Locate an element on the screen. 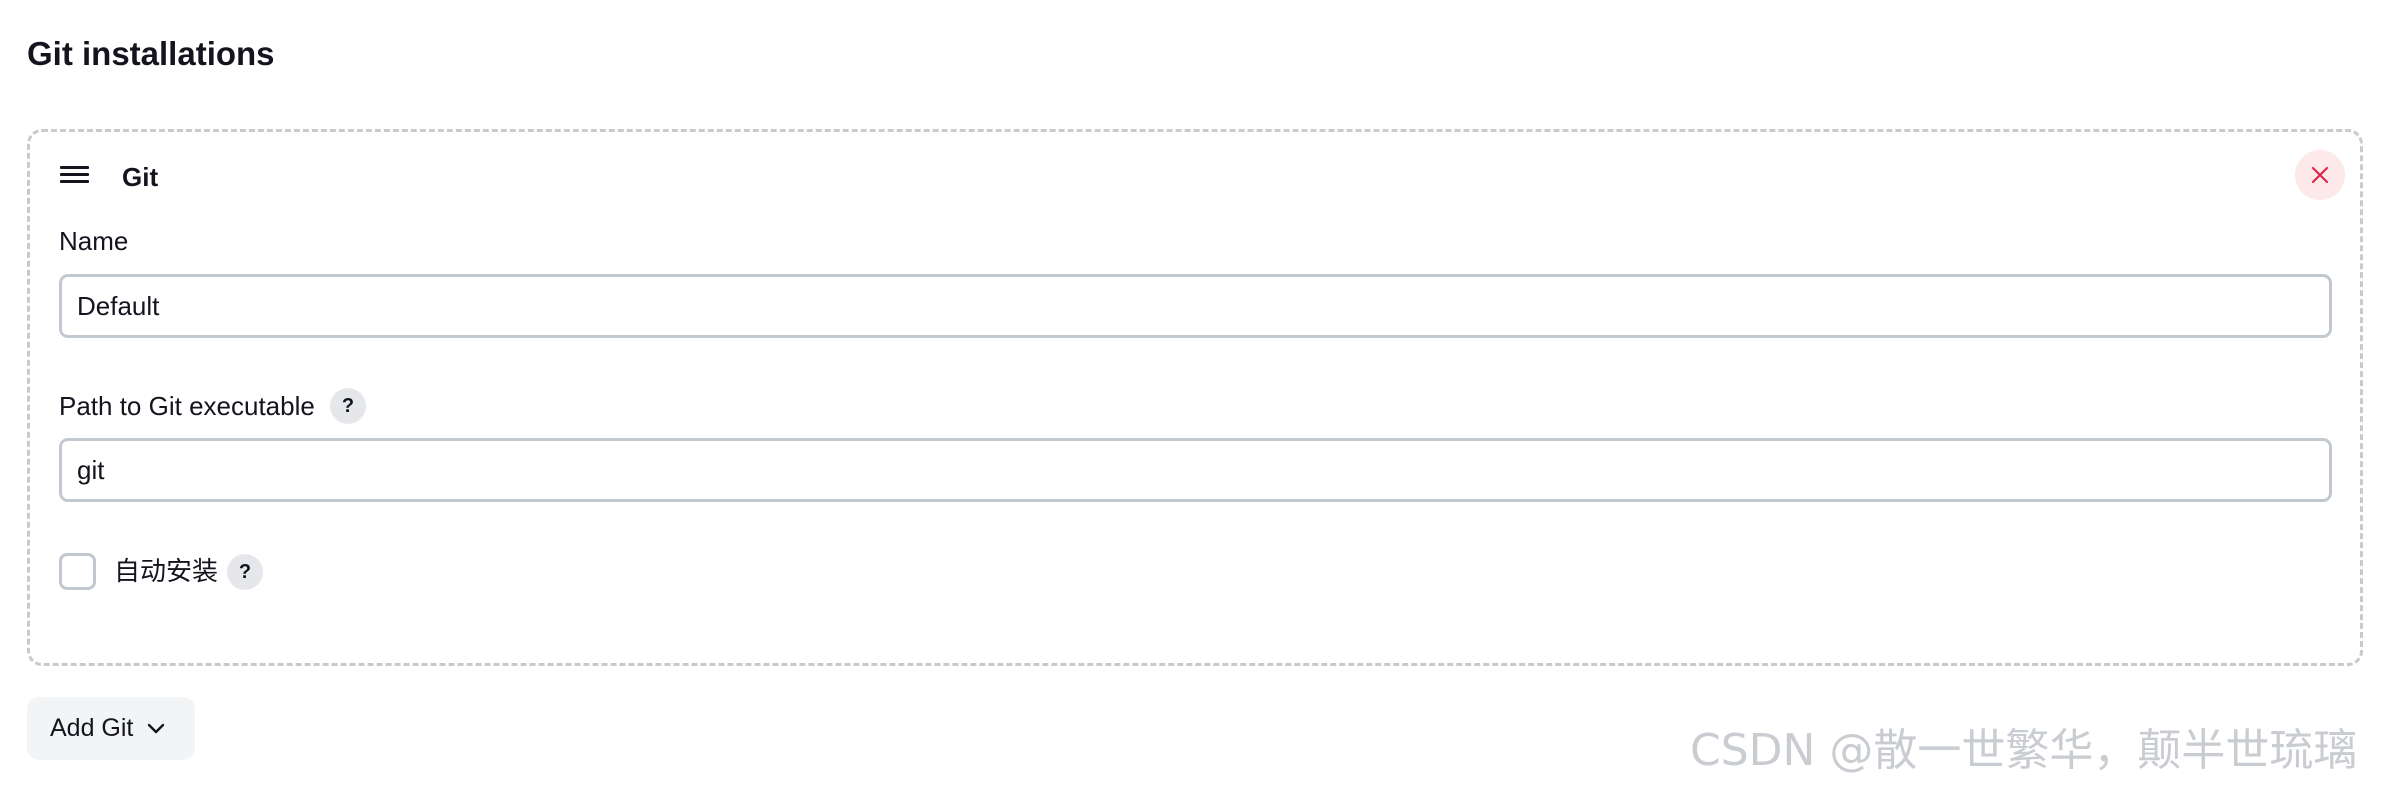 The width and height of the screenshot is (2384, 789). name-input is located at coordinates (1195, 306).